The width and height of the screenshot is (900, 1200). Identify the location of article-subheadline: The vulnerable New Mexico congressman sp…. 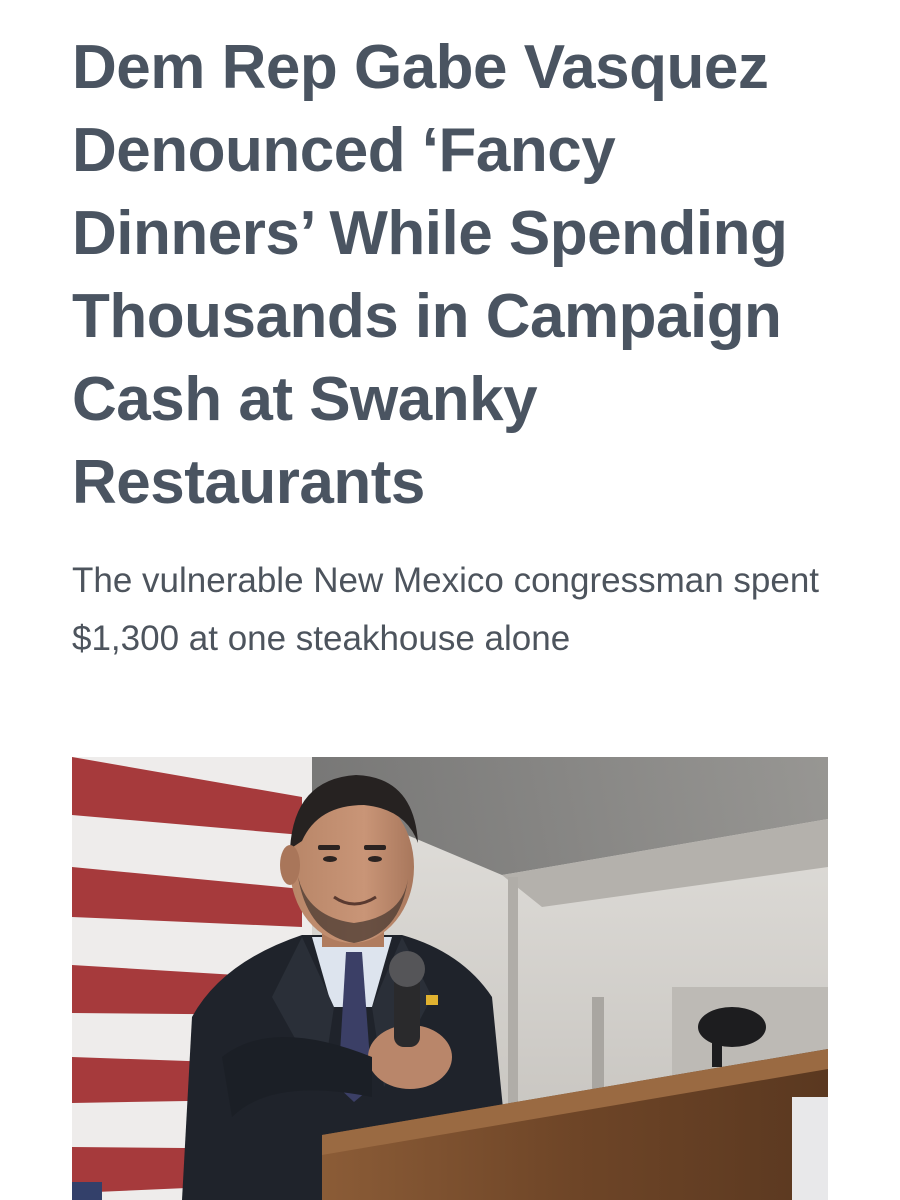
(446, 609).